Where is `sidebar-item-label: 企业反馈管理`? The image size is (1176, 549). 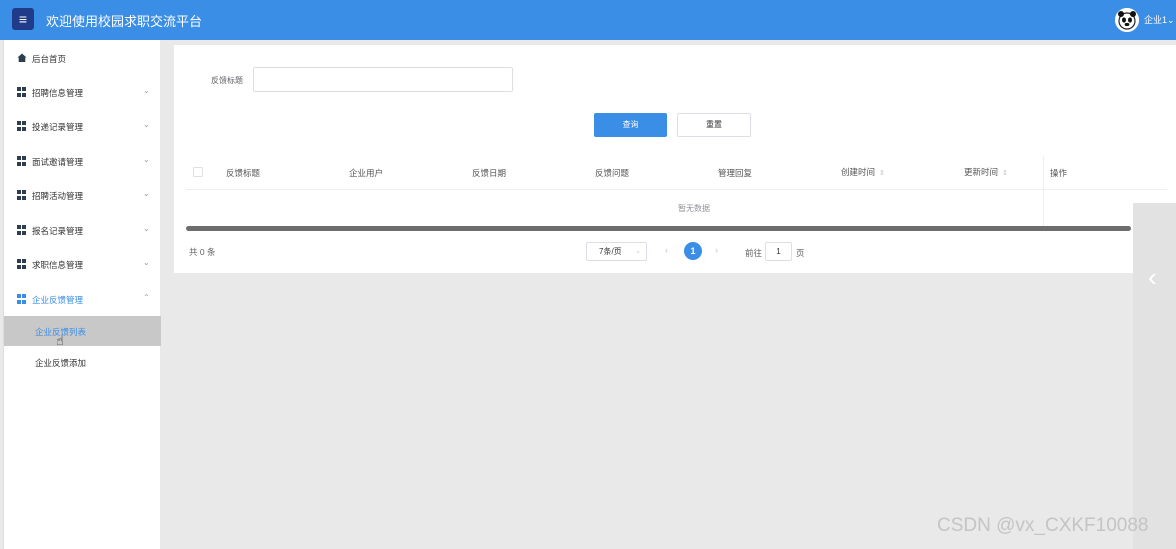
sidebar-item-label: 企业反馈管理 is located at coordinates (58, 300).